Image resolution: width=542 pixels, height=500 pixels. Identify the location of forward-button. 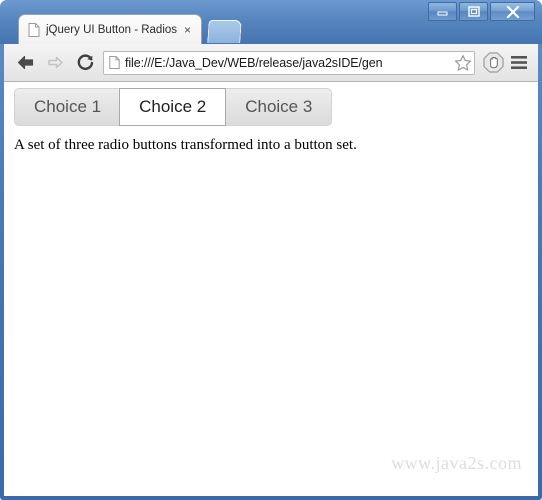
(55, 63).